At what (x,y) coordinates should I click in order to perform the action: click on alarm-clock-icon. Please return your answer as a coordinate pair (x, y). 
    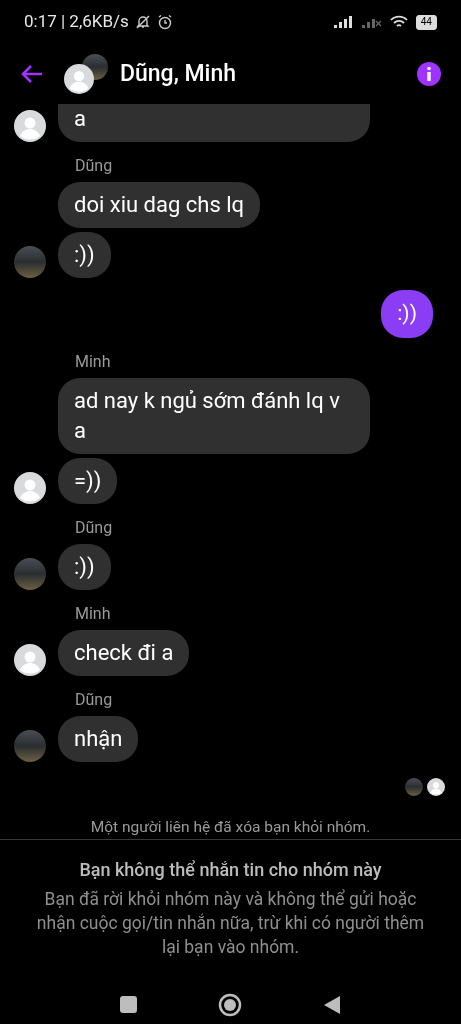
    Looking at the image, I should click on (164, 22).